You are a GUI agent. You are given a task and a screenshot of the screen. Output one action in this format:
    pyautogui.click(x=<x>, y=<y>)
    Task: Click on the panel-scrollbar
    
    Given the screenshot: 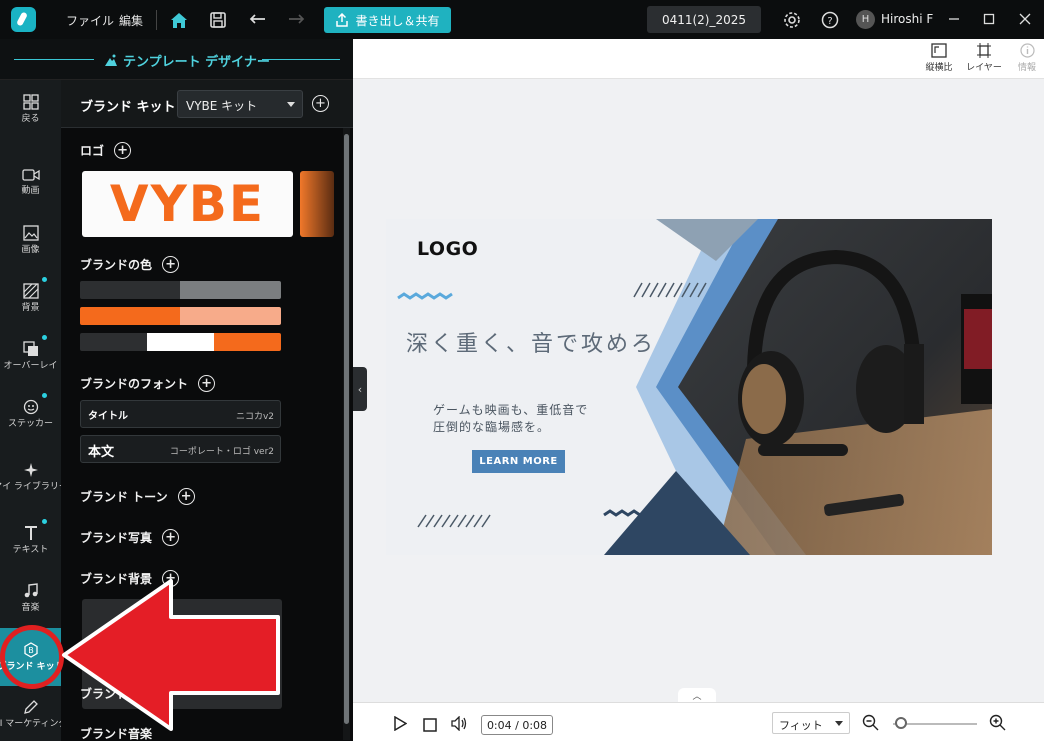 What is the action you would take?
    pyautogui.click(x=346, y=434)
    